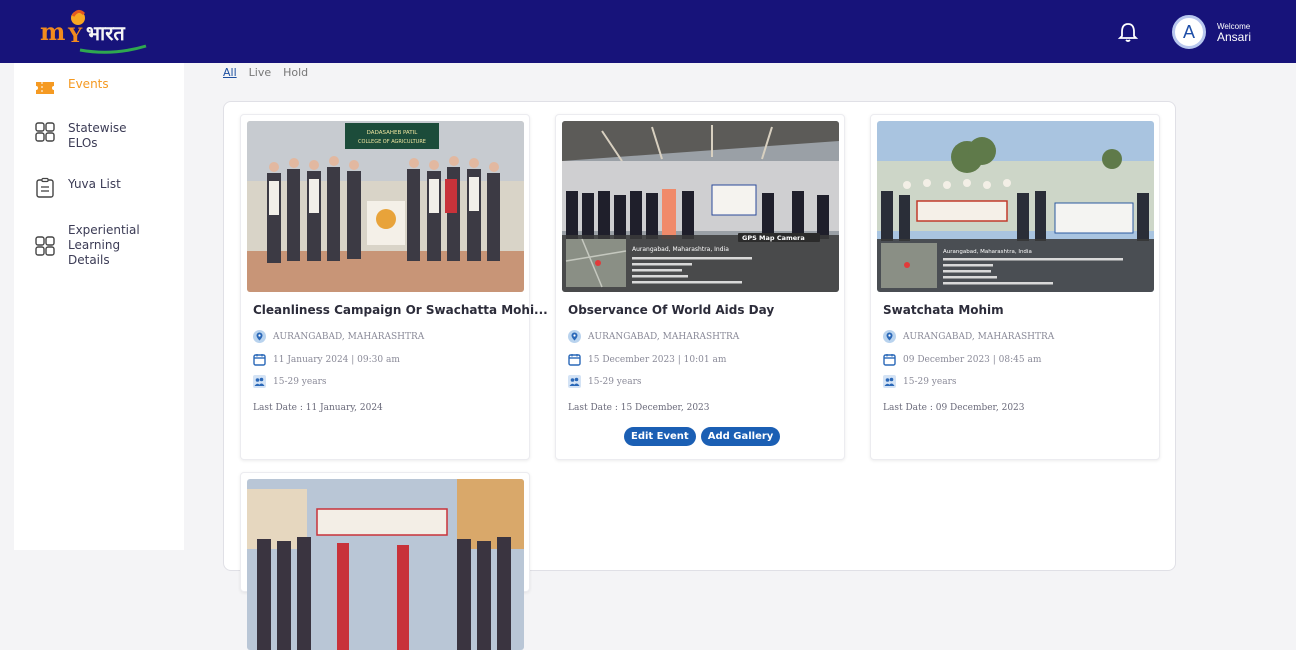  What do you see at coordinates (954, 408) in the screenshot?
I see `event-last-date: Last Date : 09 December, 2023` at bounding box center [954, 408].